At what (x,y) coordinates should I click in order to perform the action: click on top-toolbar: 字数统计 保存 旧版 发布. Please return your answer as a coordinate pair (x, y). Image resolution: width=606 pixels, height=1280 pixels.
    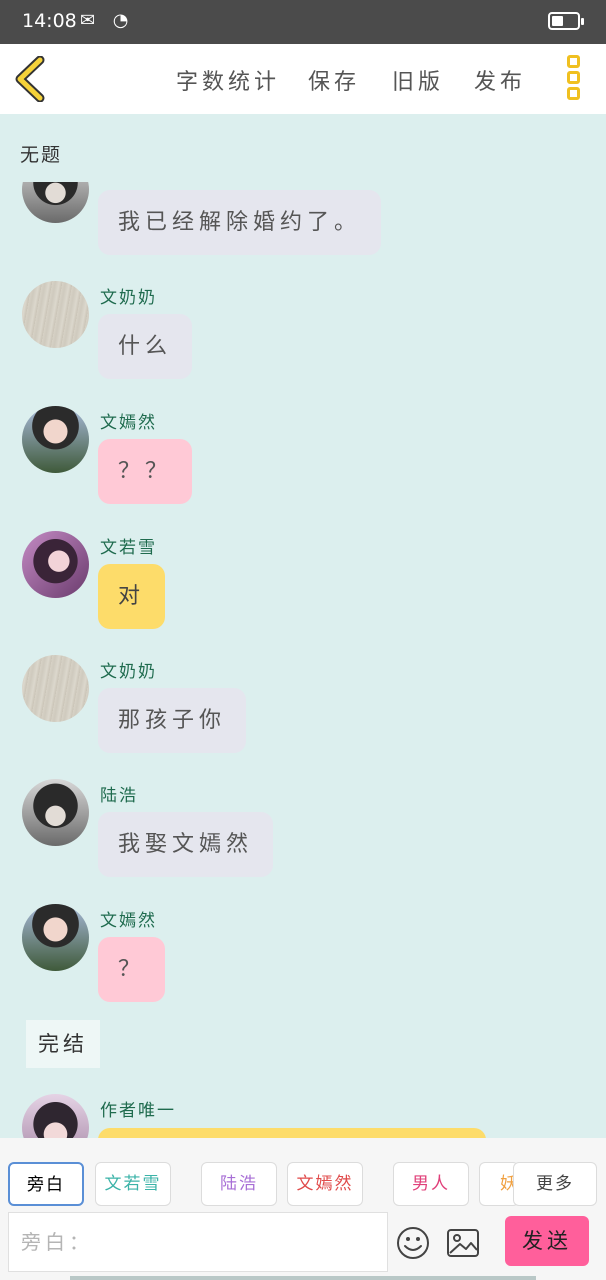
    Looking at the image, I should click on (303, 79).